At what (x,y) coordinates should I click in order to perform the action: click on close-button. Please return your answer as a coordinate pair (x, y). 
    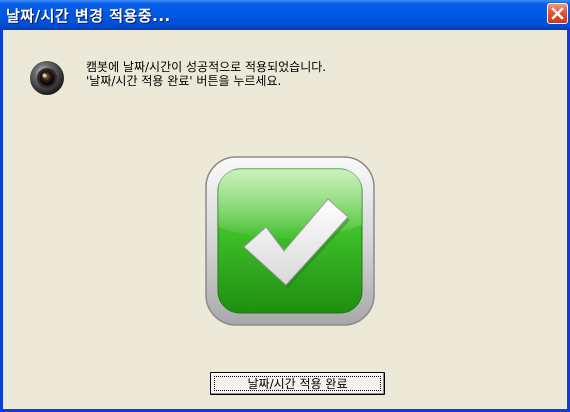
    Looking at the image, I should click on (557, 13).